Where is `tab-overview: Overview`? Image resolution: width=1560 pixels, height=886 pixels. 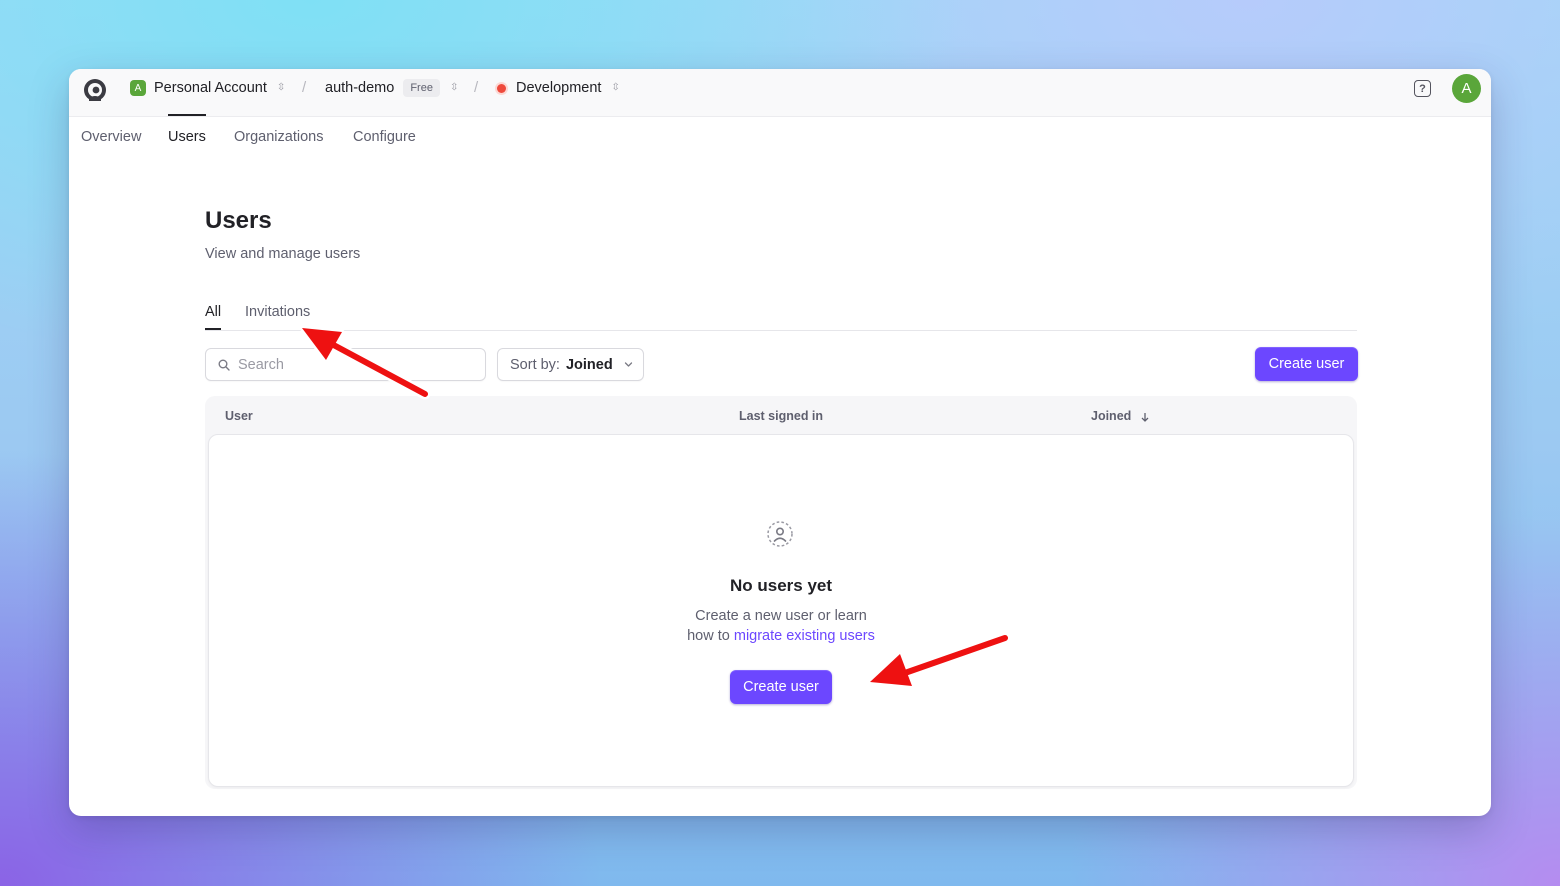 tab-overview: Overview is located at coordinates (111, 142).